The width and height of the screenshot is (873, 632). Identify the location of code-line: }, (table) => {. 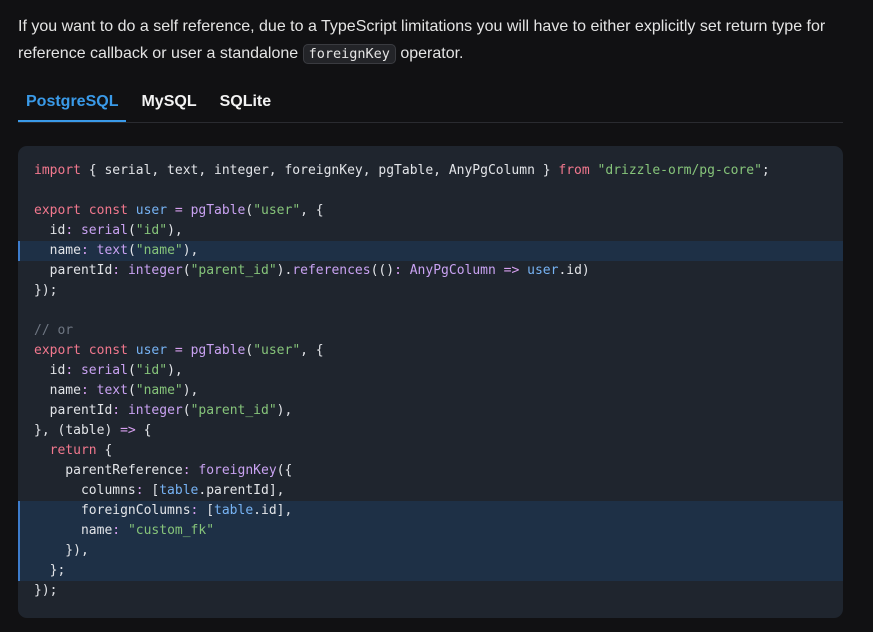
(430, 431).